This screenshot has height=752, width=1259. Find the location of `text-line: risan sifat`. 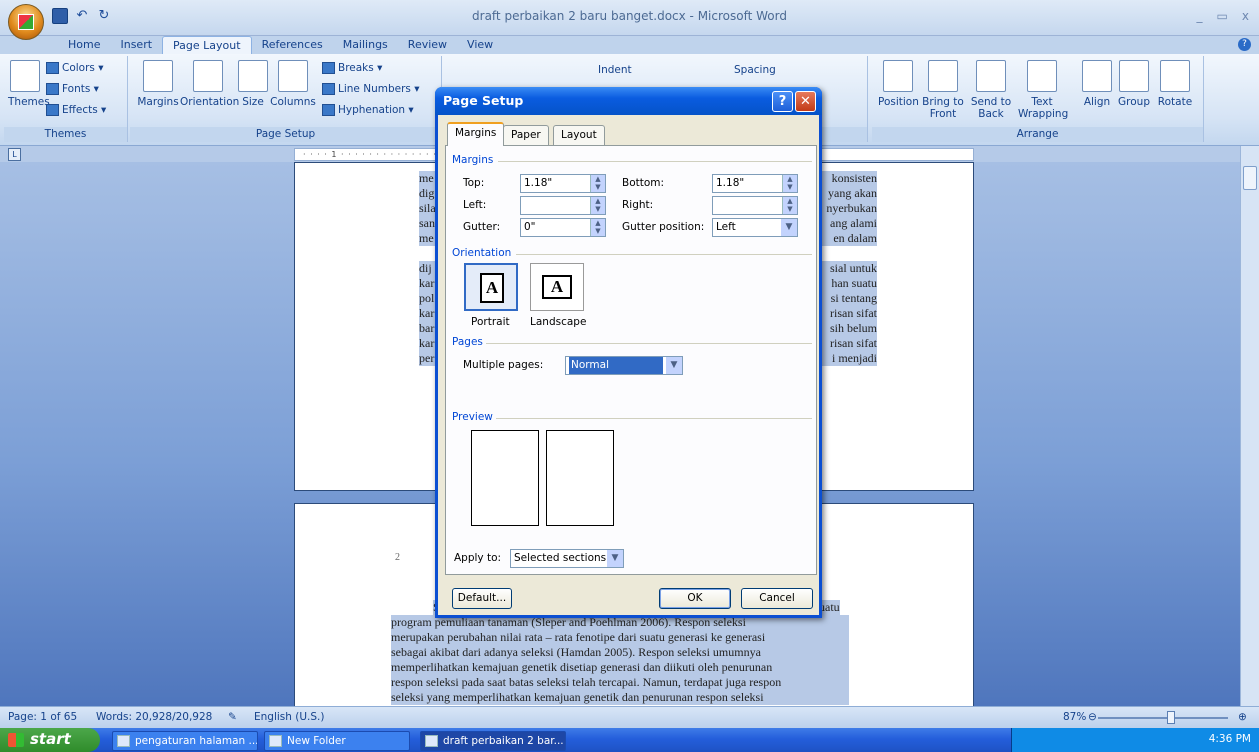

text-line: risan sifat is located at coordinates (849, 343).